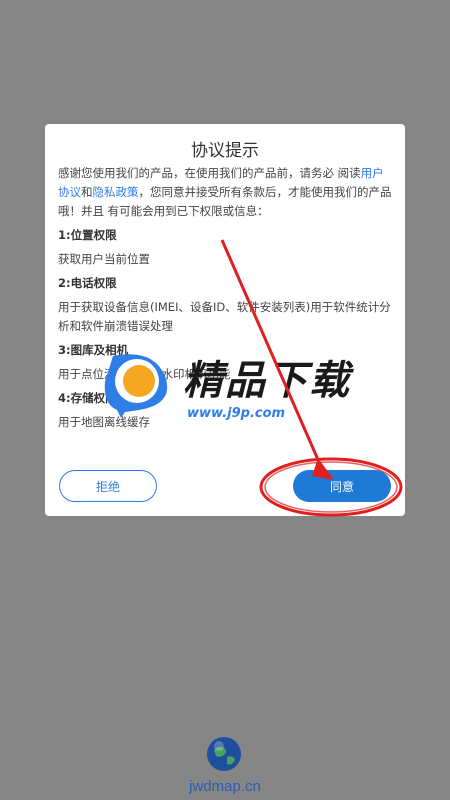 This screenshot has height=800, width=450. Describe the element at coordinates (87, 192) in the screenshot. I see `intro-and: 和` at that location.